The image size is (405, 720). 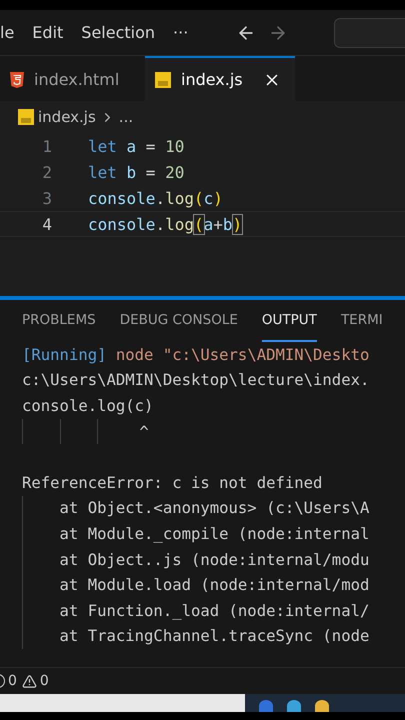 I want to click on search-field, so click(x=369, y=33).